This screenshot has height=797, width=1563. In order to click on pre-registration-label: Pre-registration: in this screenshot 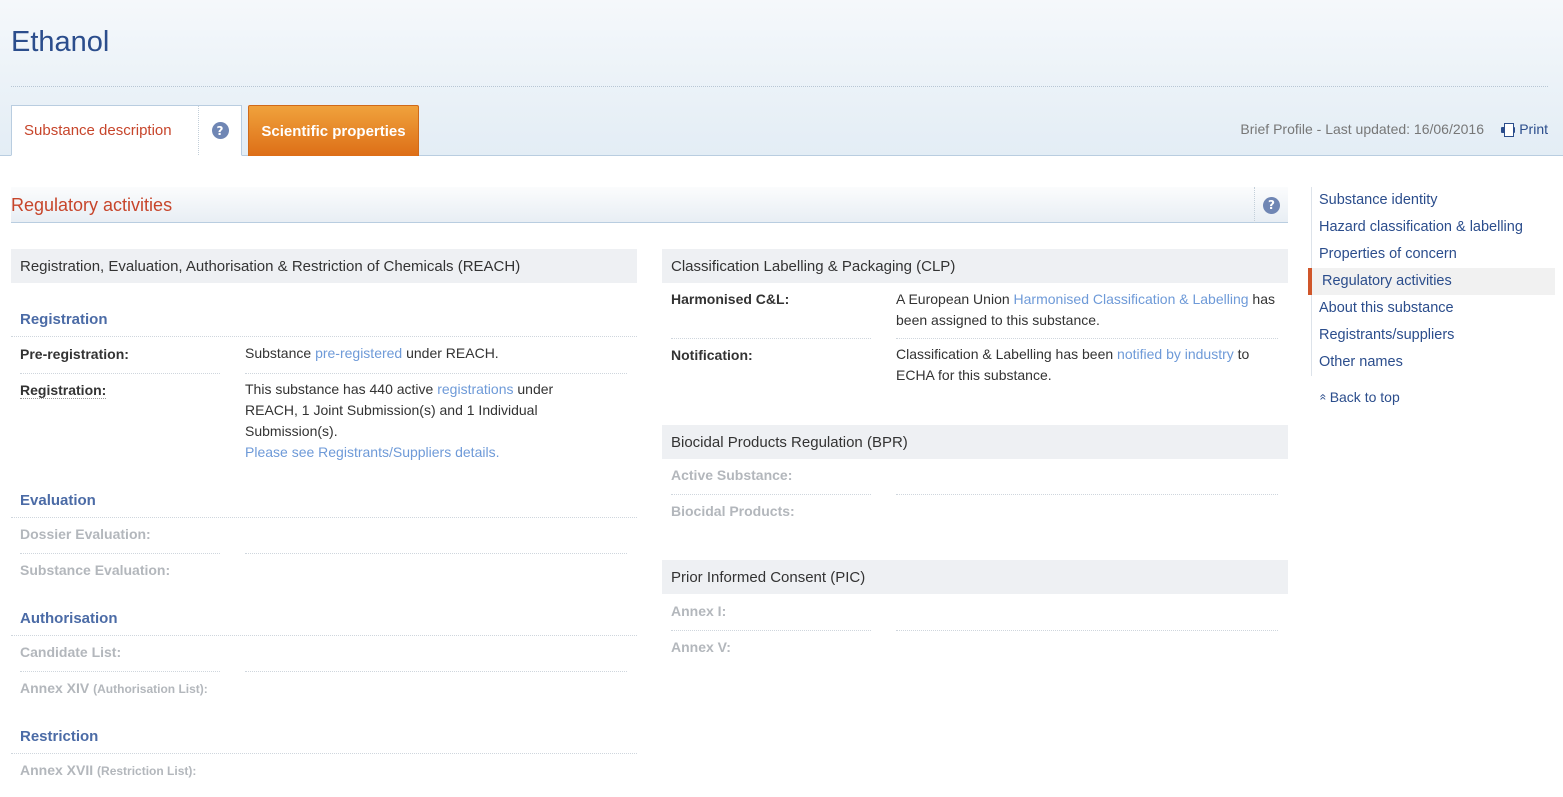, I will do `click(74, 354)`.